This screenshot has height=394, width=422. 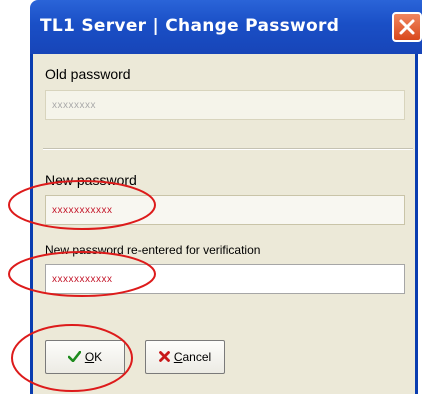 I want to click on ok-mnemonic: O, so click(x=89, y=357).